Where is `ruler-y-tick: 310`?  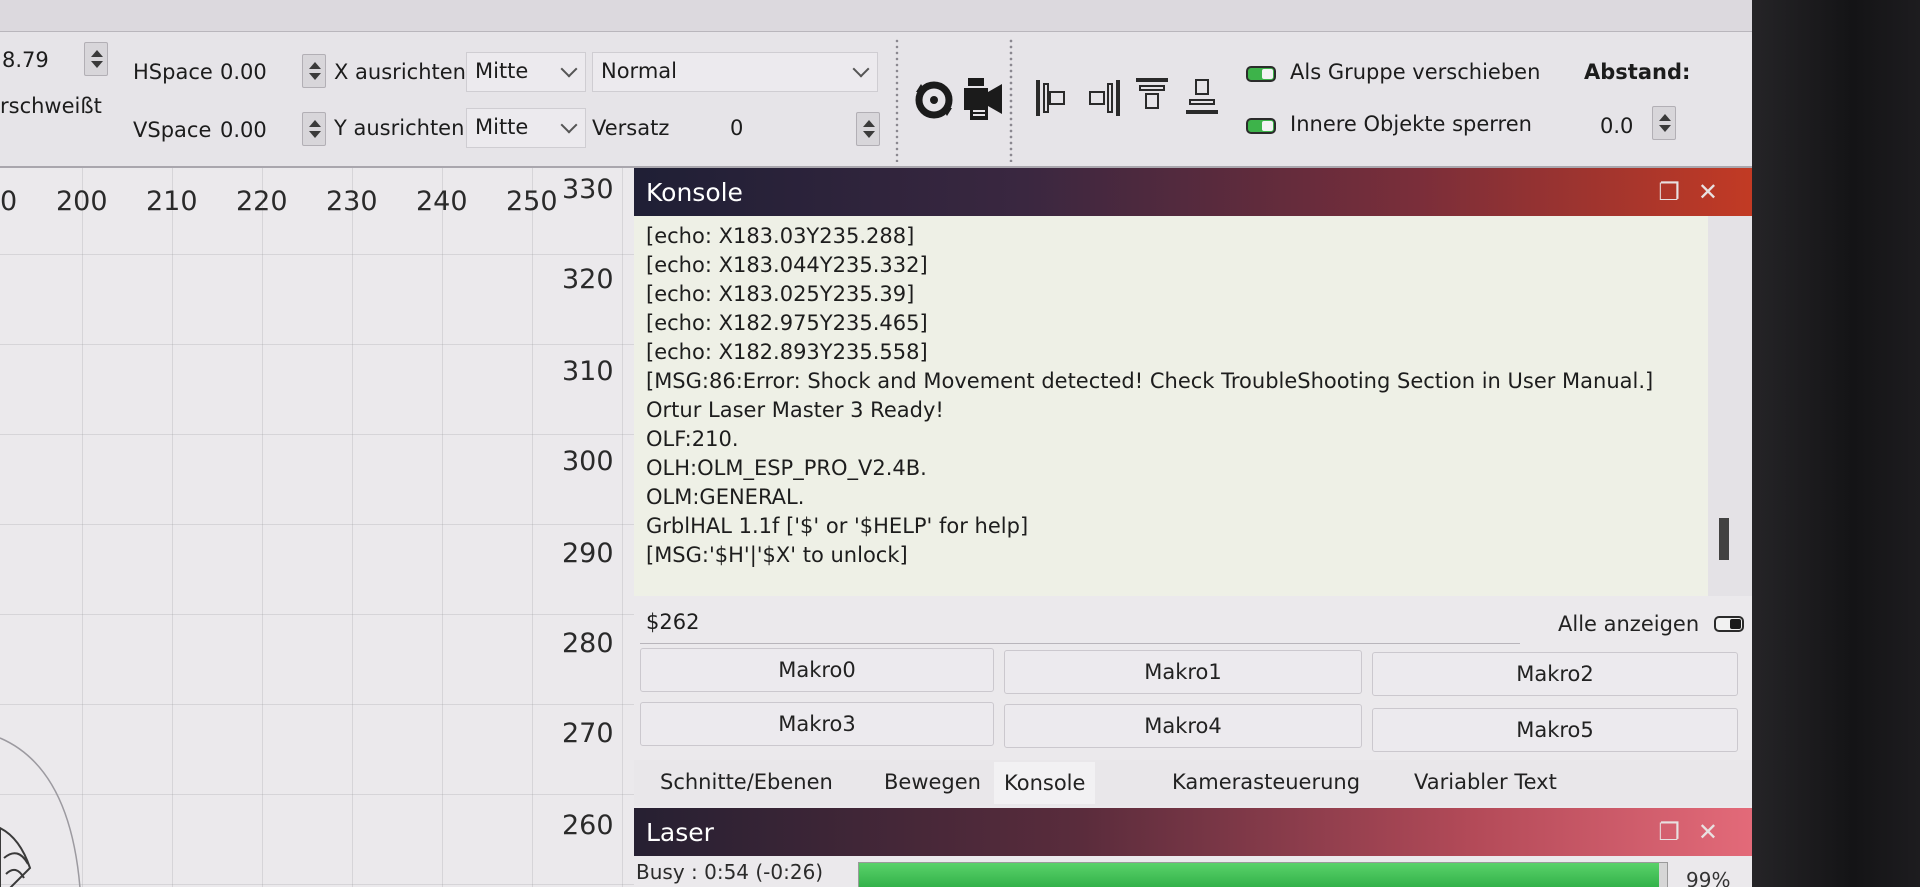 ruler-y-tick: 310 is located at coordinates (588, 371).